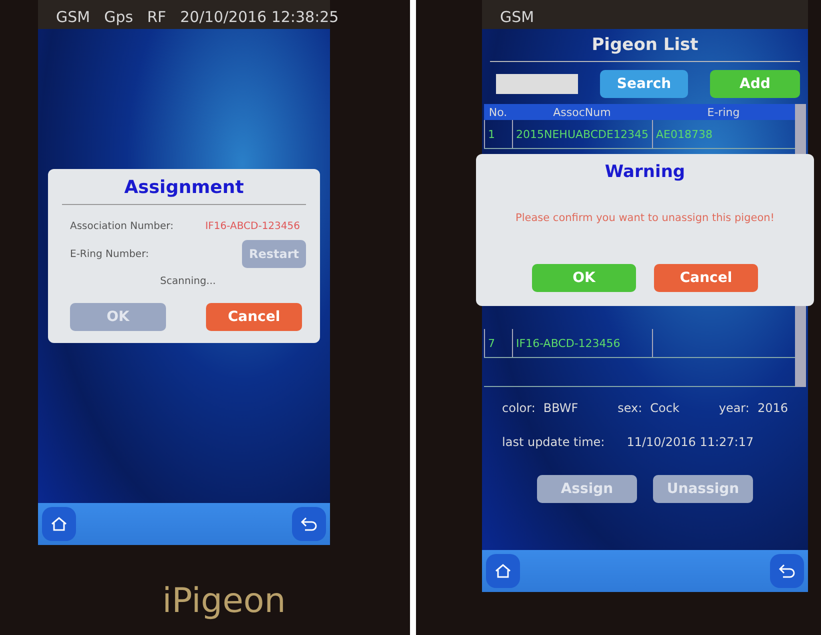 The image size is (821, 635). I want to click on status-text: Gps, so click(119, 17).